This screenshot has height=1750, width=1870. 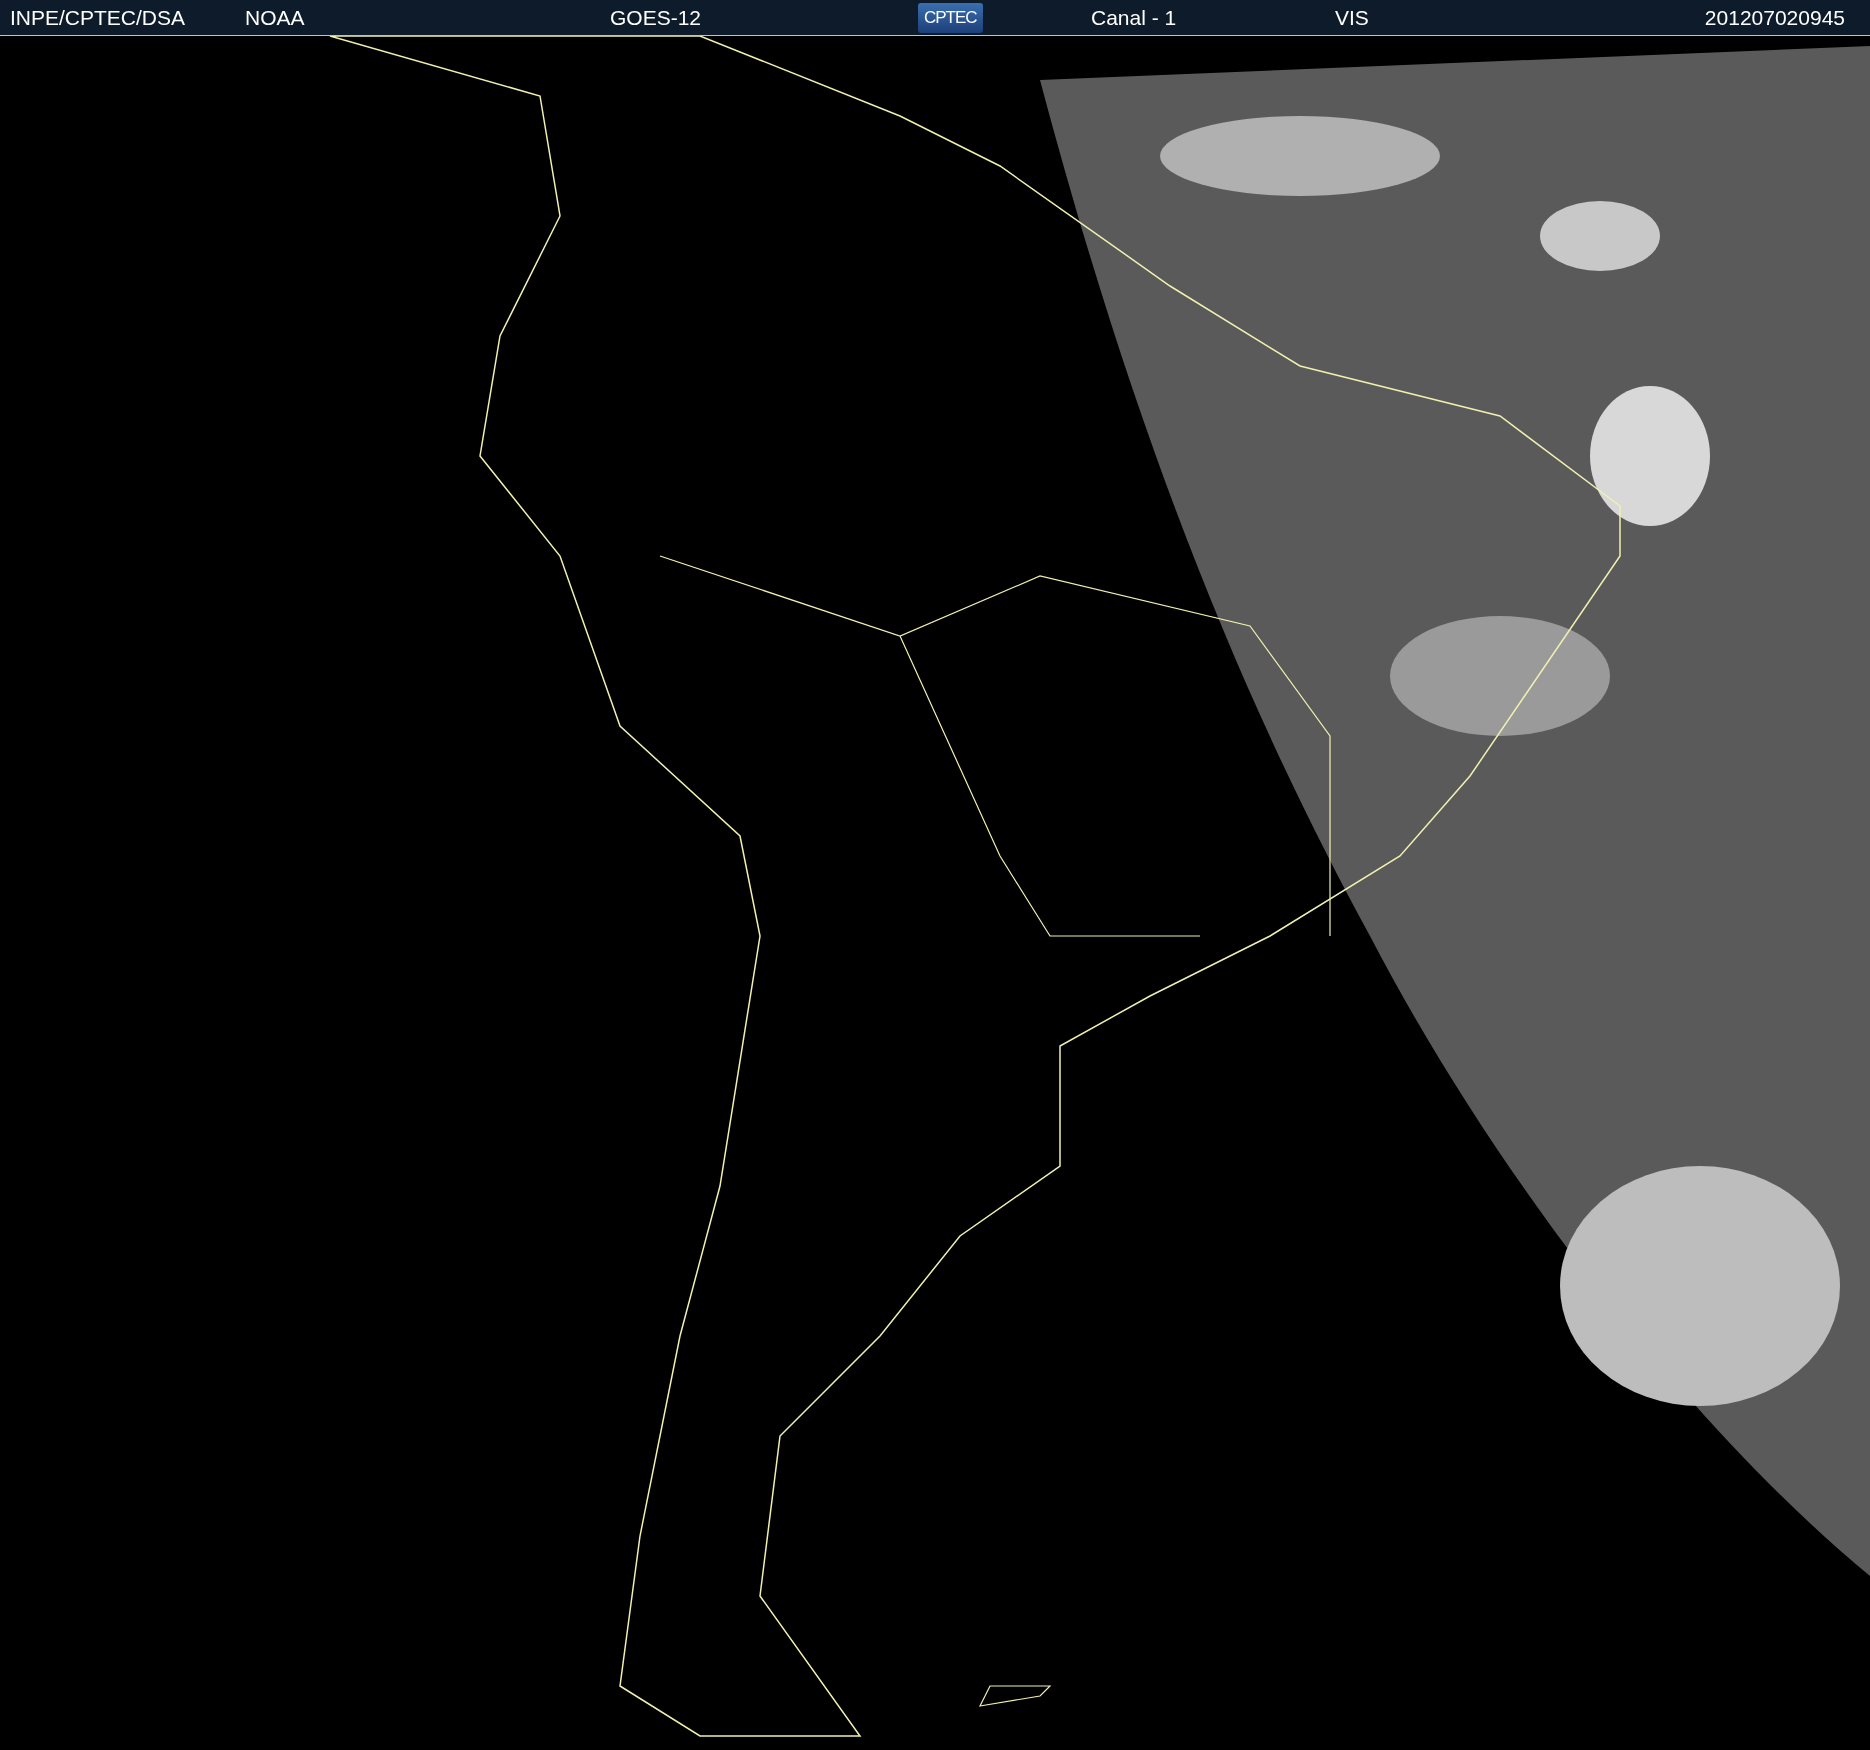 What do you see at coordinates (1133, 17) in the screenshot?
I see `header-label: Canal - 1` at bounding box center [1133, 17].